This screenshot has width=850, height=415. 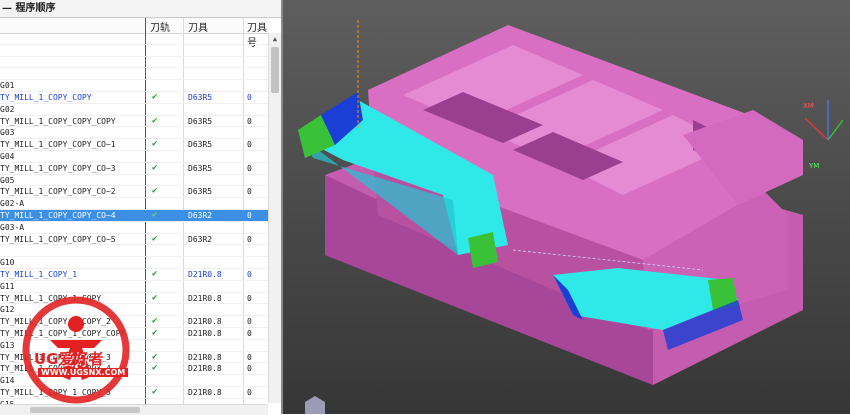 I want to click on axis-x-icon, so click(x=816, y=129).